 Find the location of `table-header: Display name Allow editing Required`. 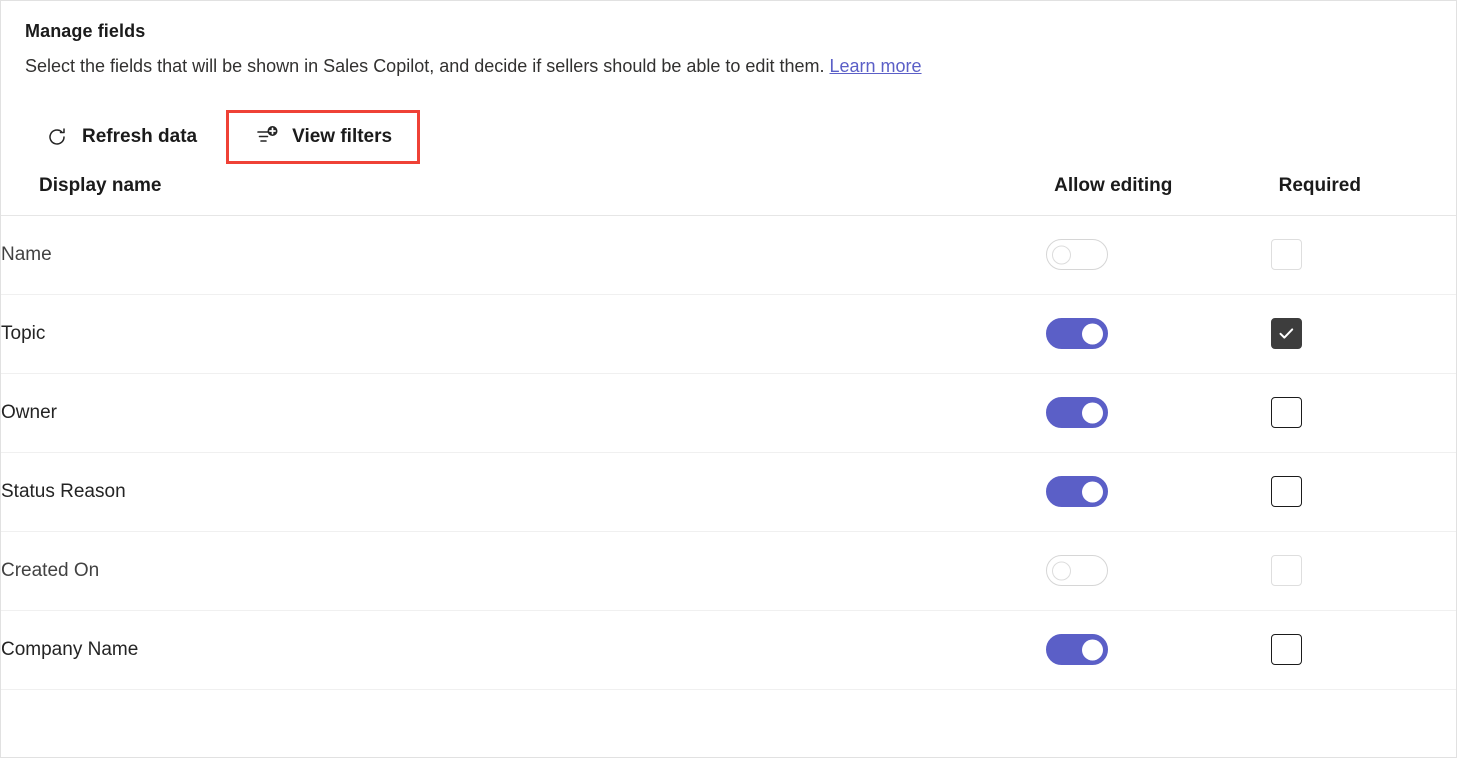

table-header: Display name Allow editing Required is located at coordinates (728, 192).